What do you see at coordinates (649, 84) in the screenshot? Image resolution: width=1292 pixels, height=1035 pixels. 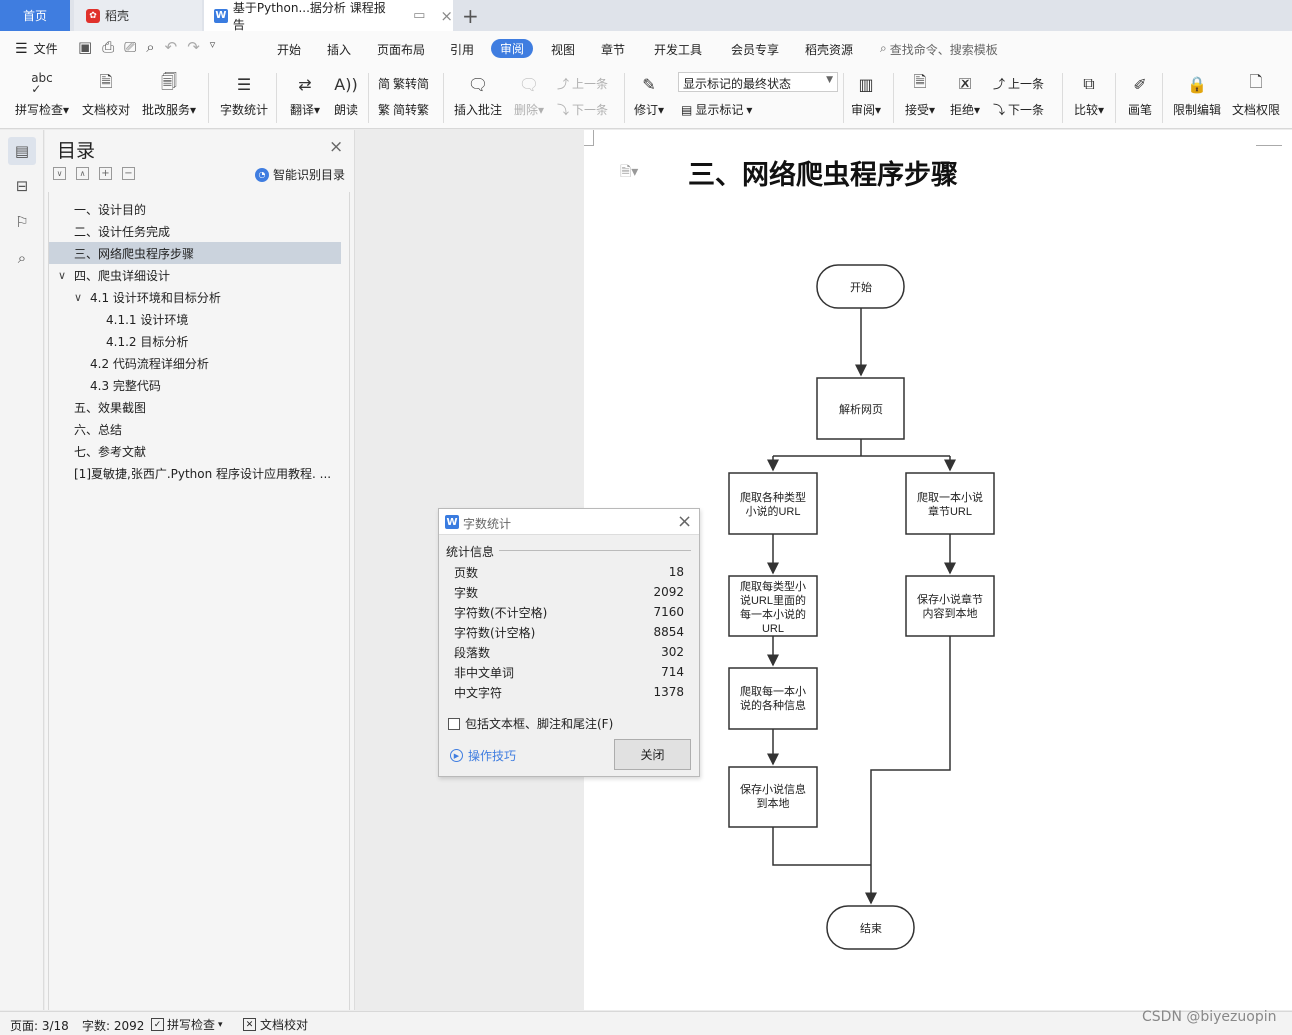 I see `track-changes-icon: ✎` at bounding box center [649, 84].